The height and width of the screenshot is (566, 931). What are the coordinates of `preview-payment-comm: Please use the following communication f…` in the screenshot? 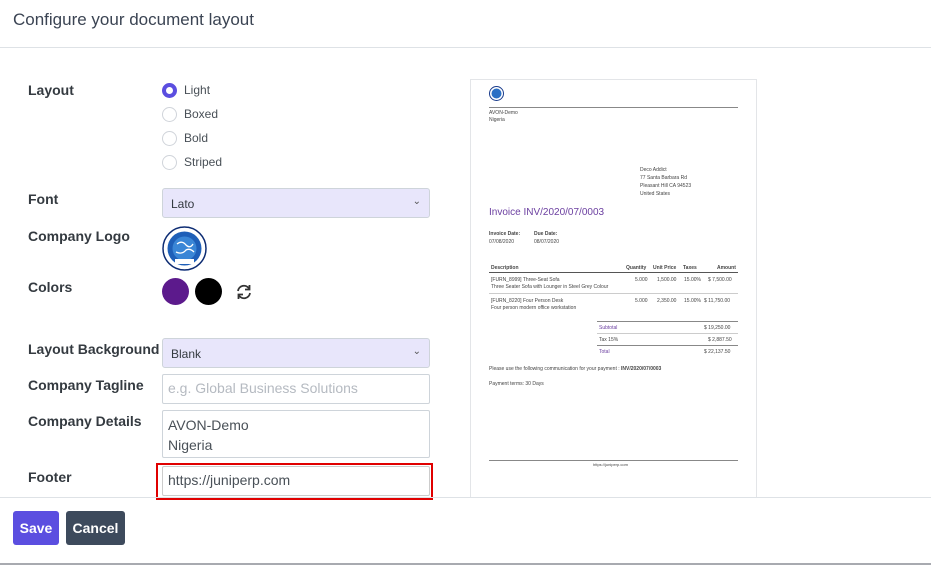 It's located at (575, 369).